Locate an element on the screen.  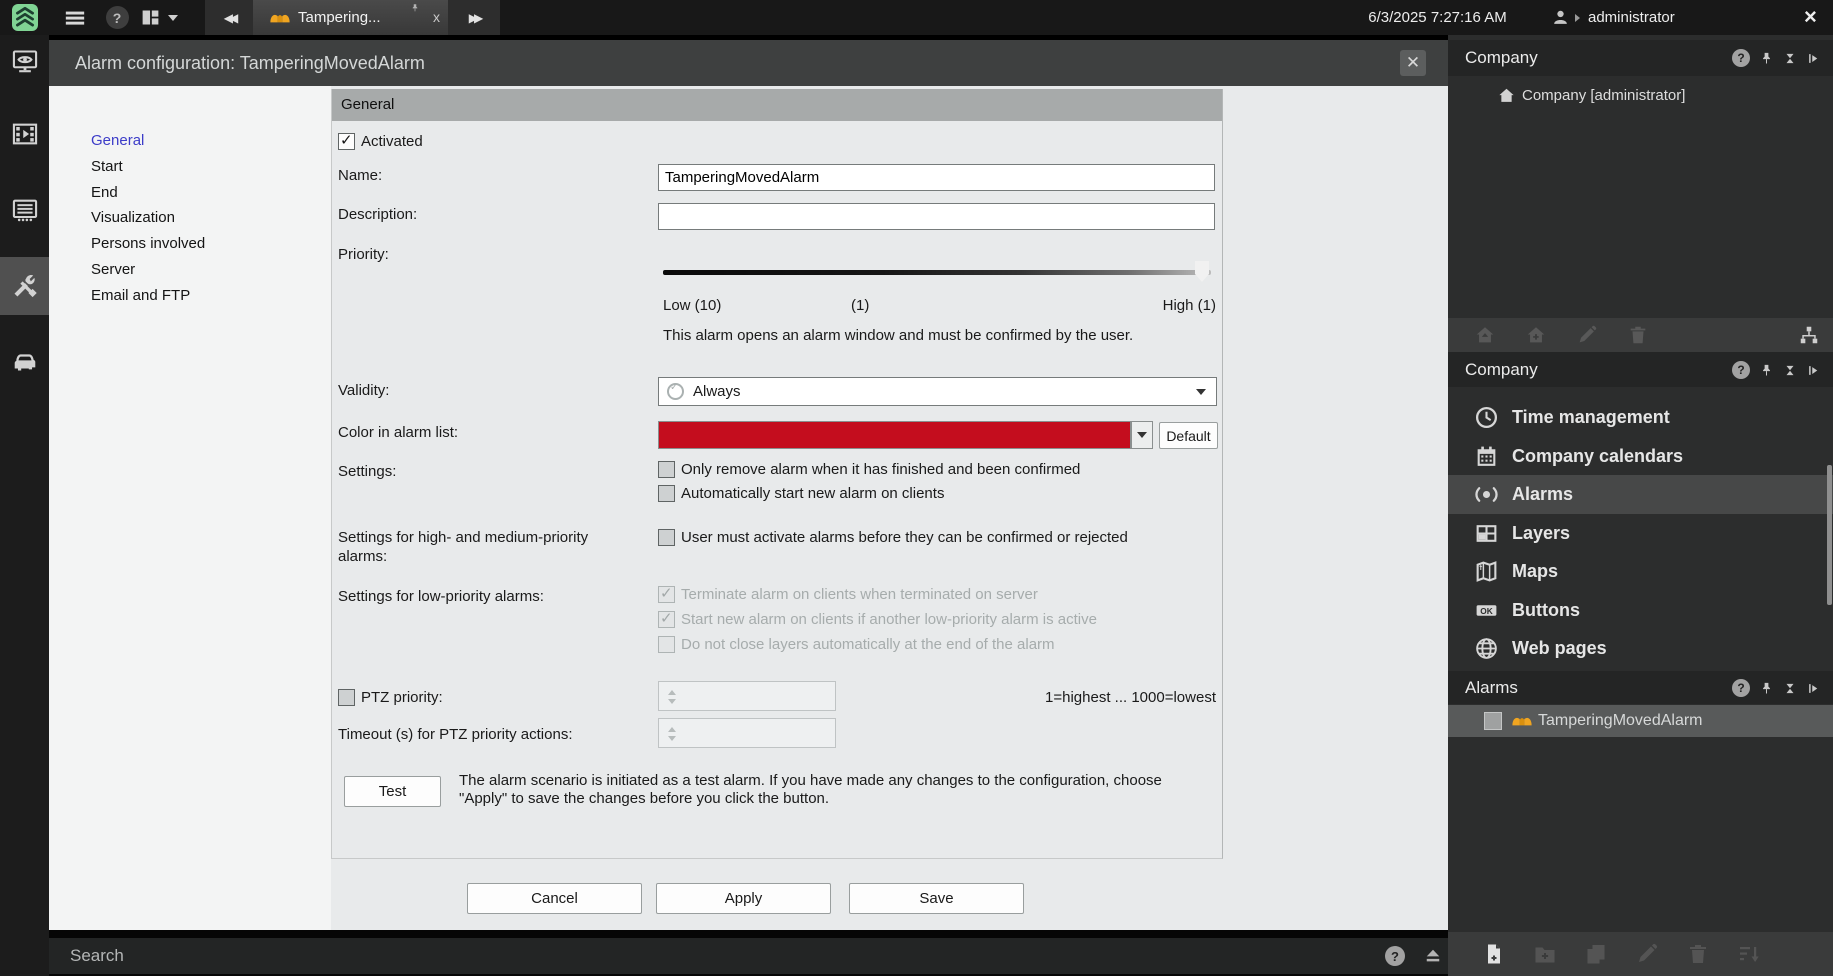
user-menu-caret is located at coordinates (1577, 17).